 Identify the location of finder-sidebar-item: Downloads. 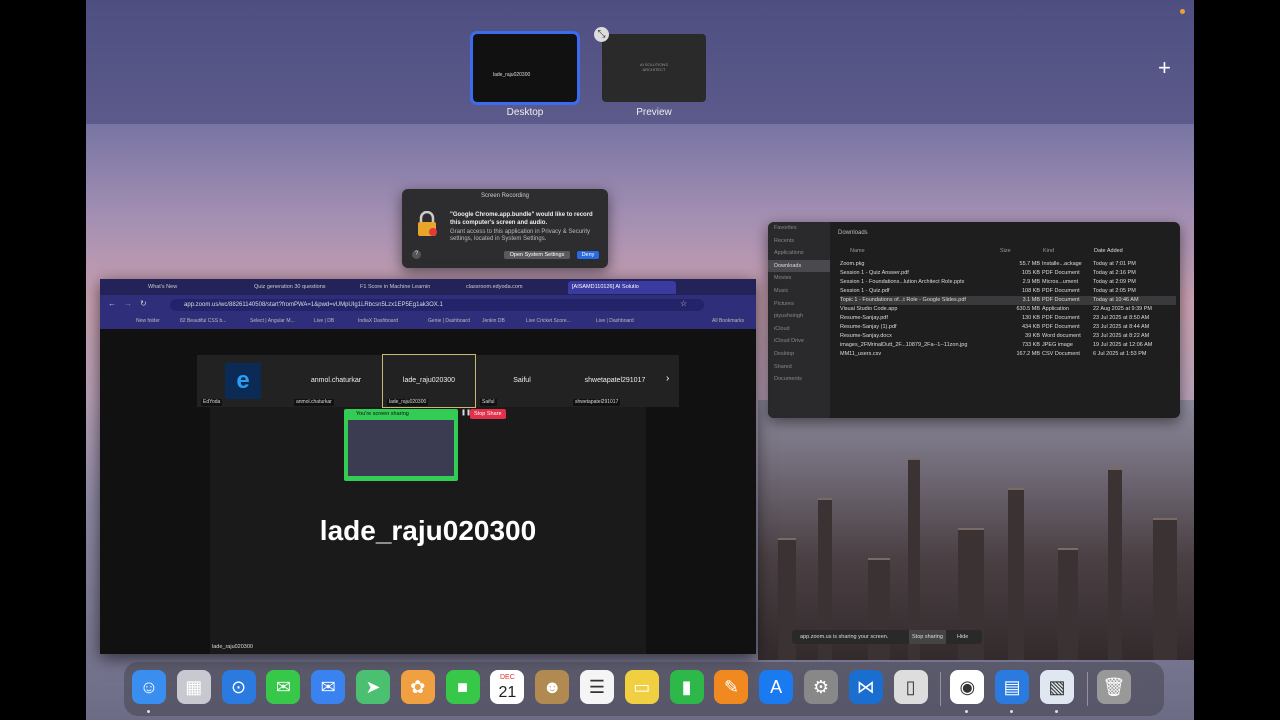
(799, 266).